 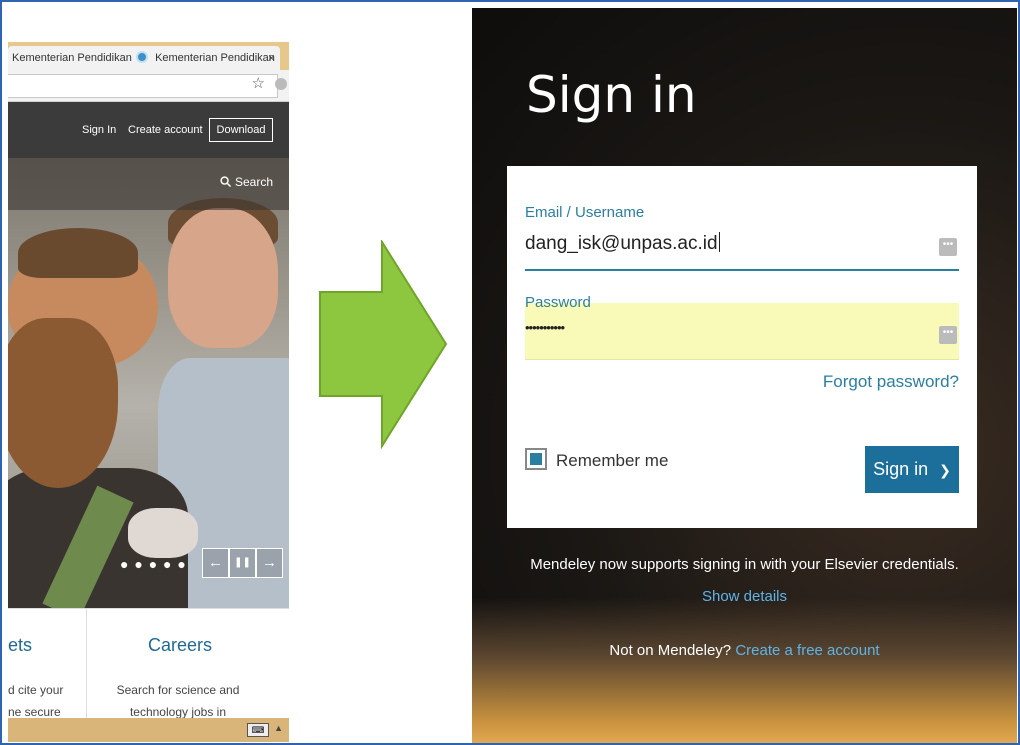 I want to click on forgot-password-link: Forgot password?, so click(x=891, y=382).